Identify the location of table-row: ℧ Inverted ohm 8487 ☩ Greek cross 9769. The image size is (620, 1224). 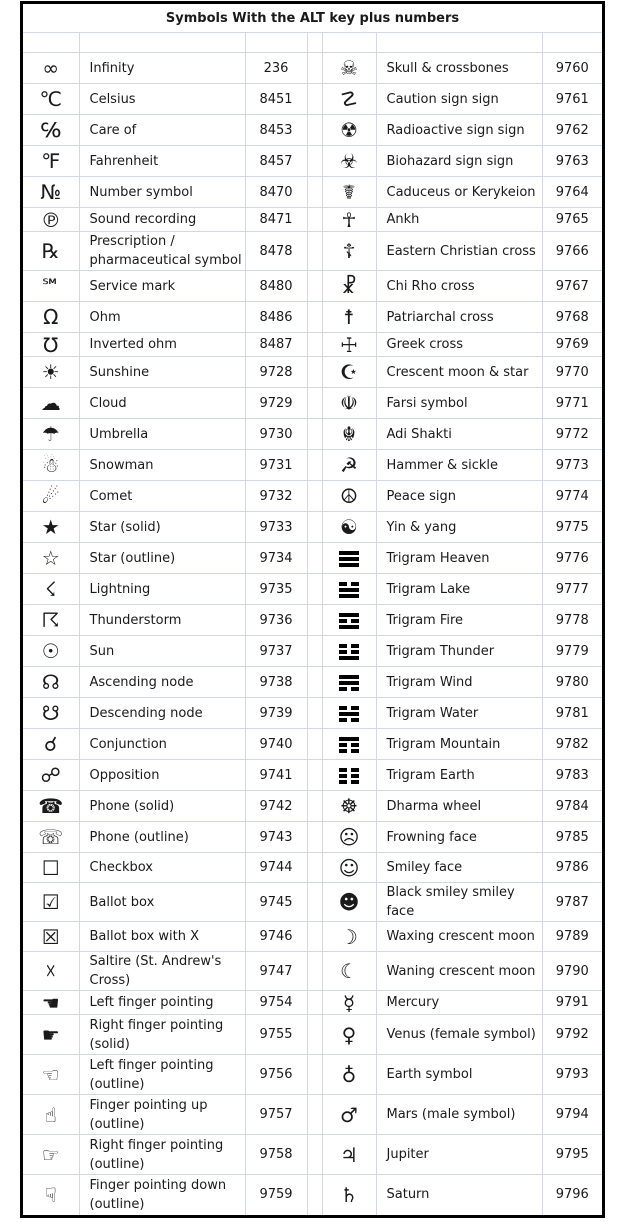
(313, 344).